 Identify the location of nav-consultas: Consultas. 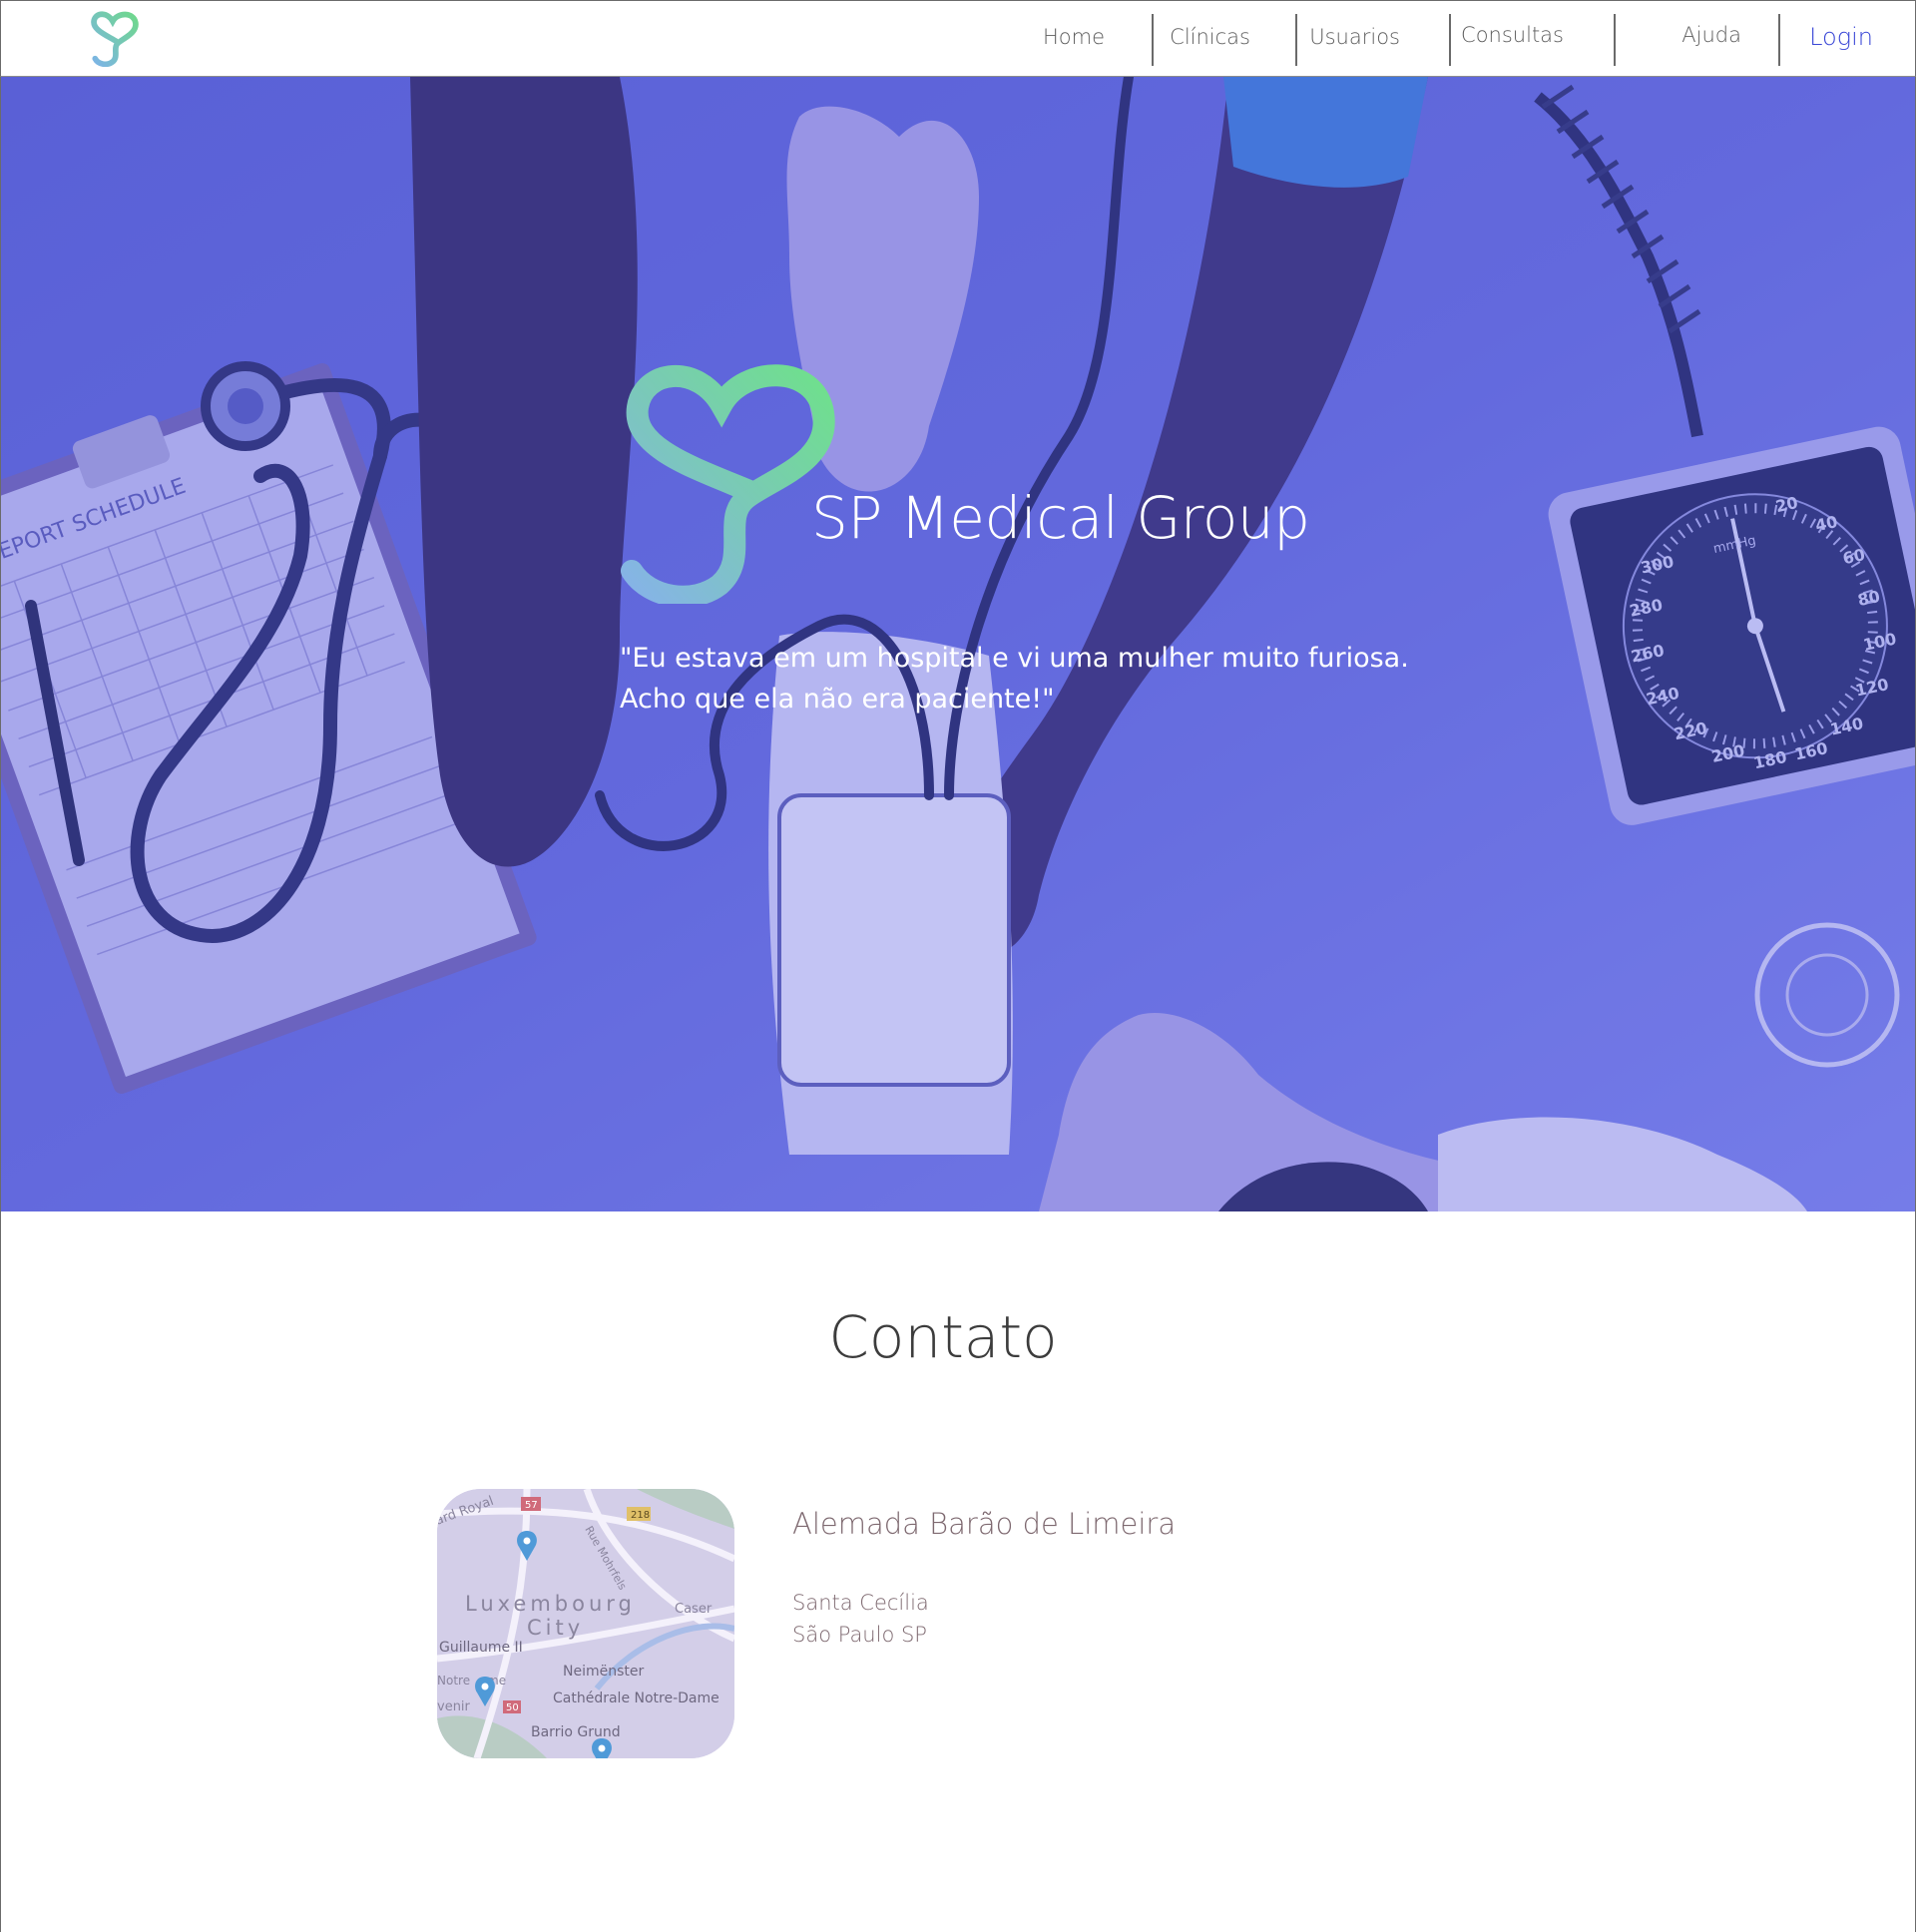
(1512, 35).